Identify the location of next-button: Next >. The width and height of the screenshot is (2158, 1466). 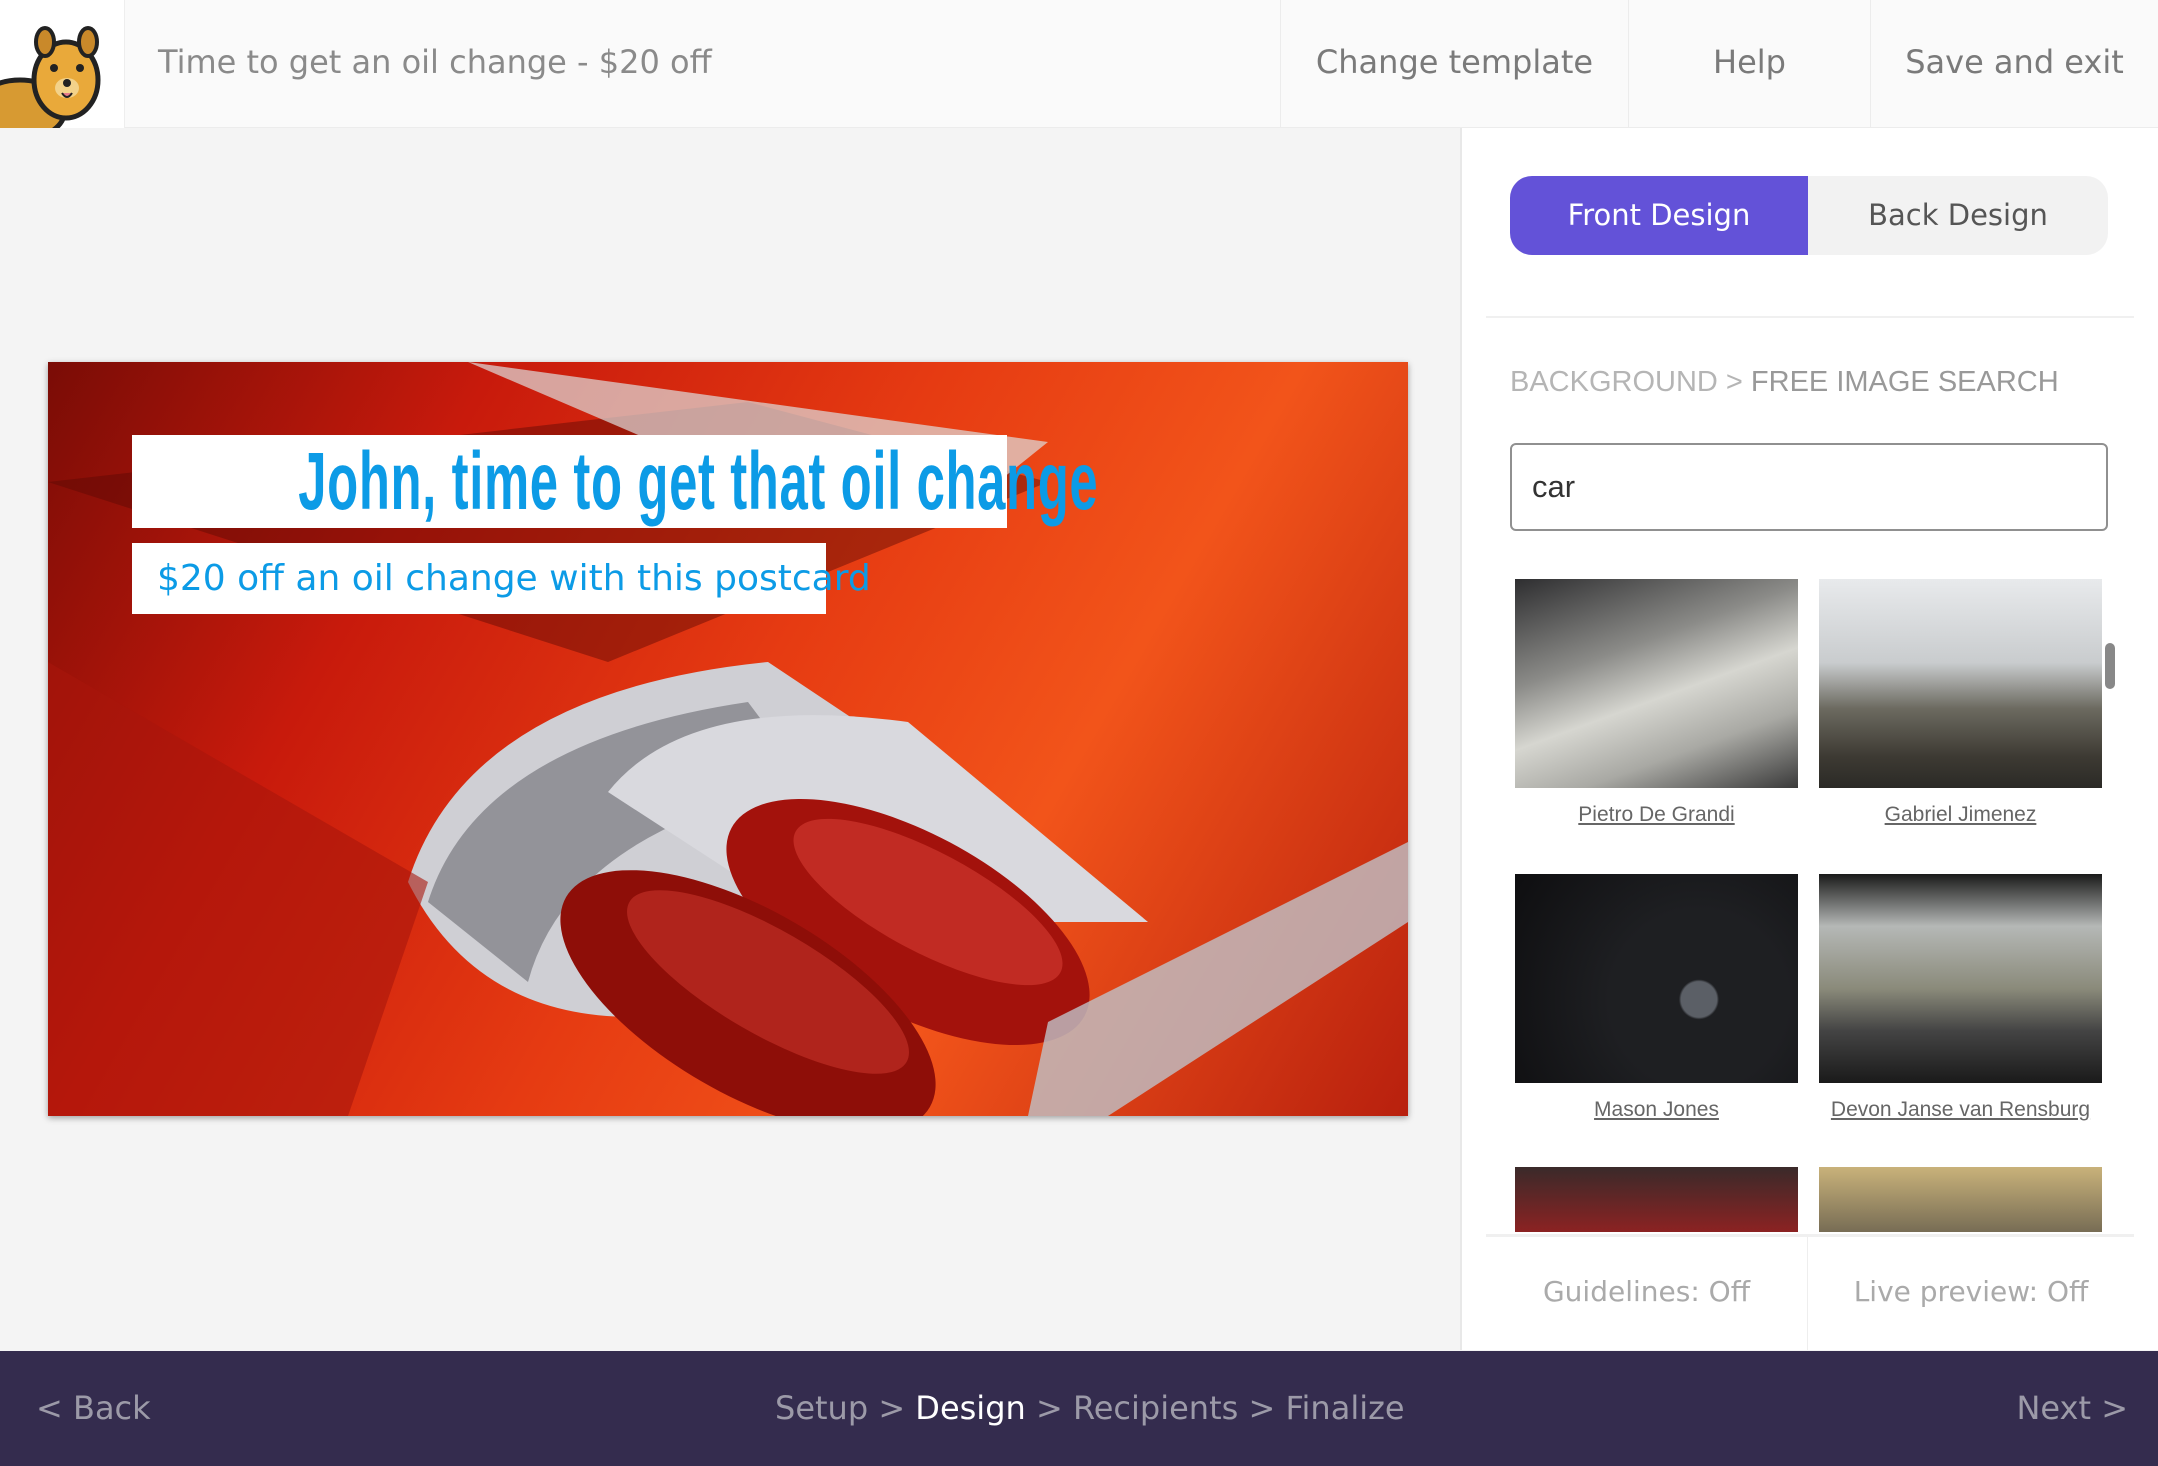
(2072, 1408).